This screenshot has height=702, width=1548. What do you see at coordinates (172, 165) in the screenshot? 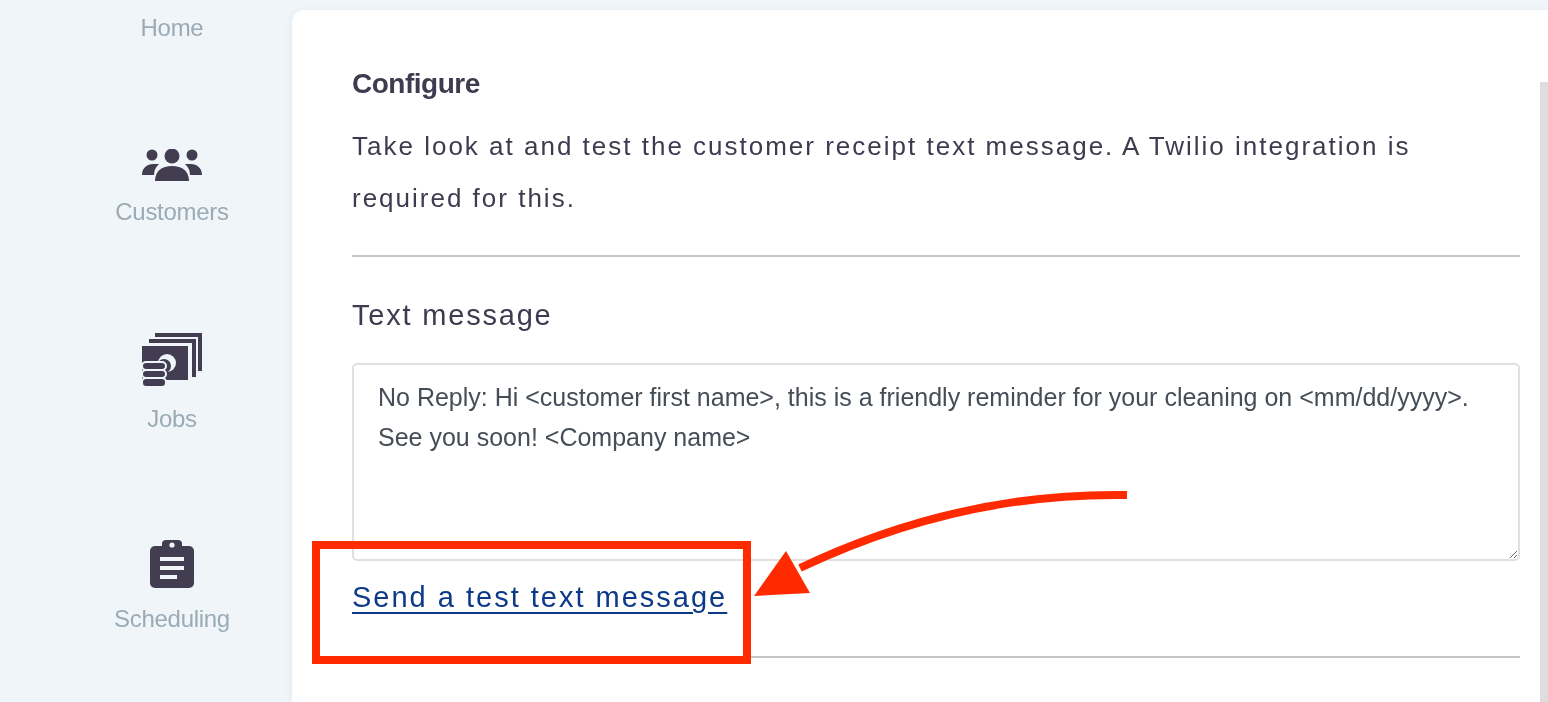
I see `people-group-icon` at bounding box center [172, 165].